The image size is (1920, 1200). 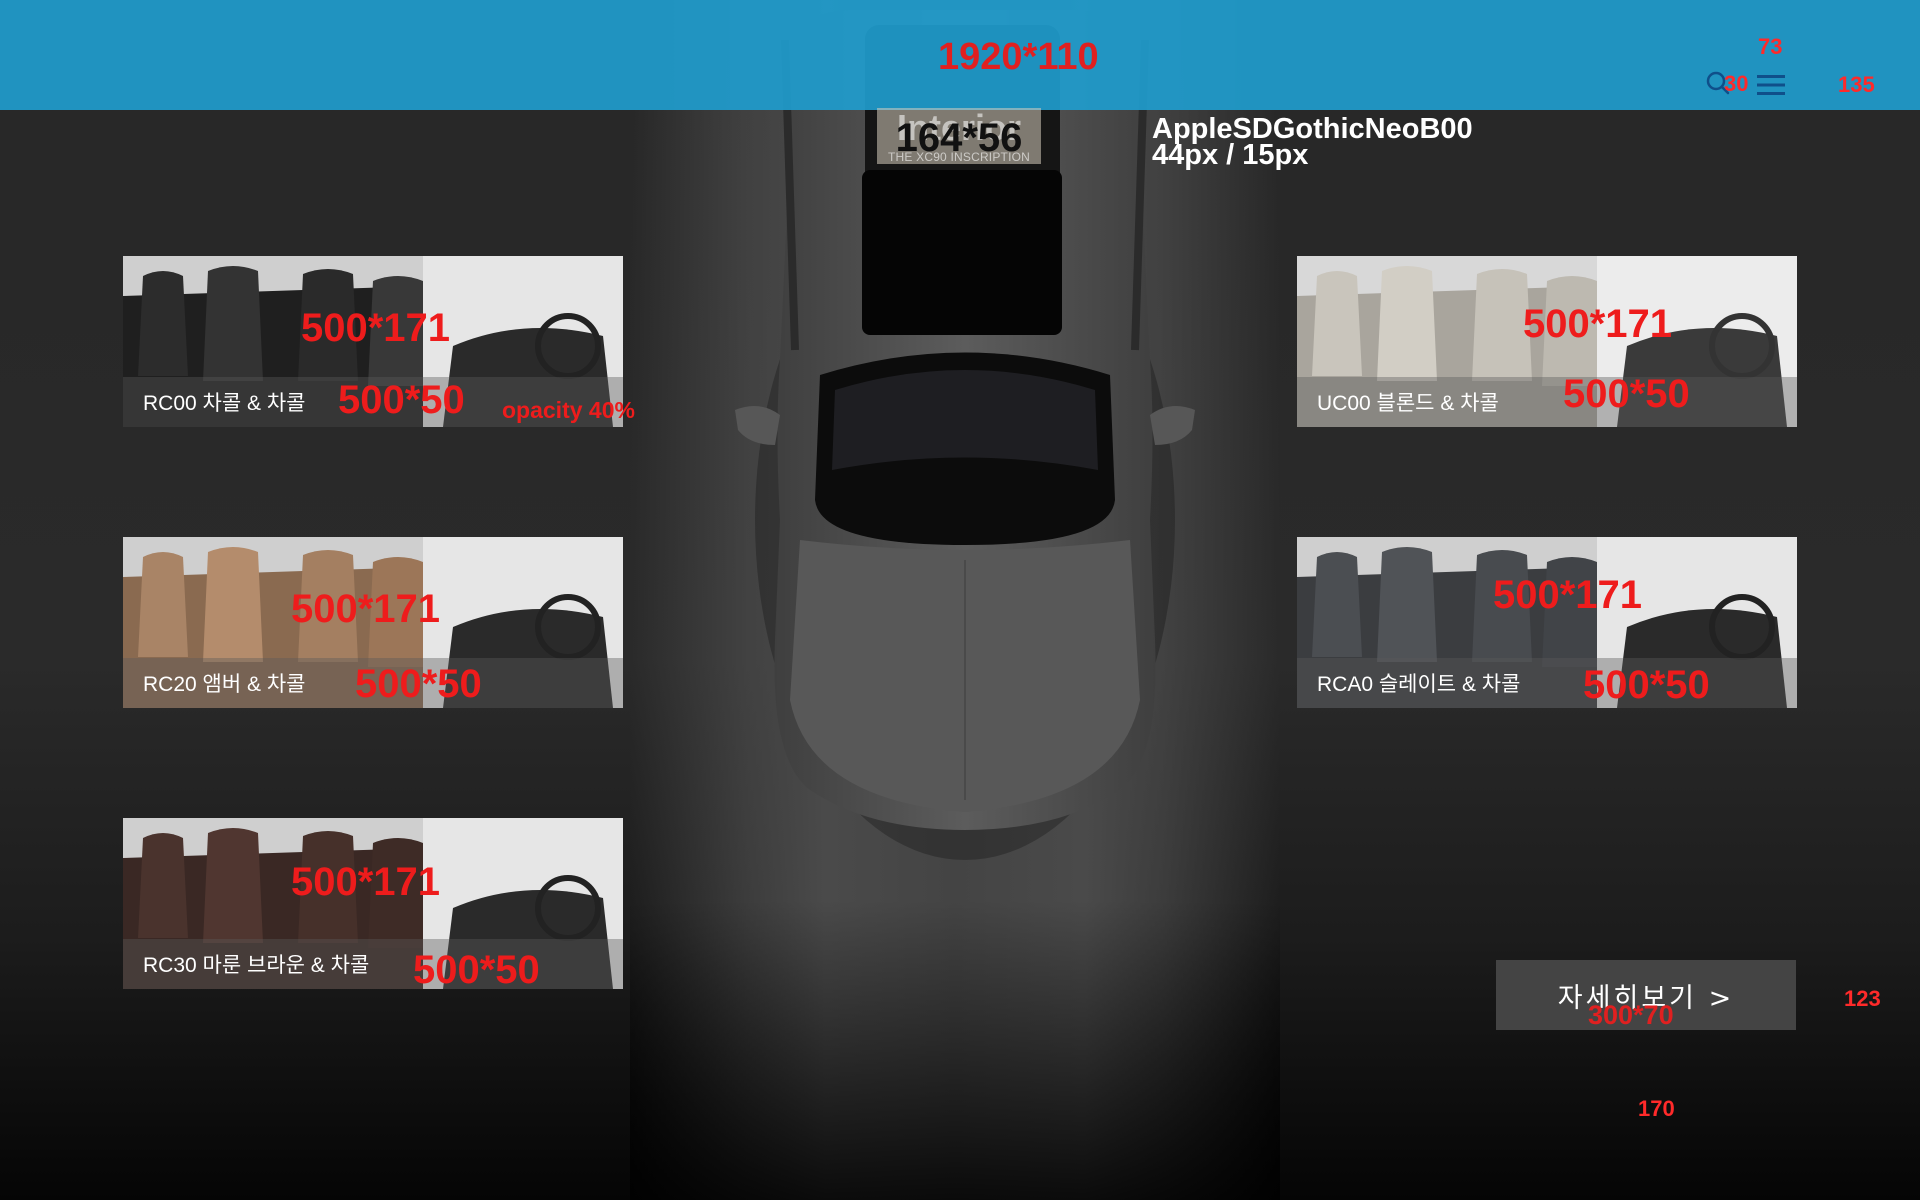 I want to click on card-label: RC30 마룬 브라운 & 차콜, so click(x=256, y=965).